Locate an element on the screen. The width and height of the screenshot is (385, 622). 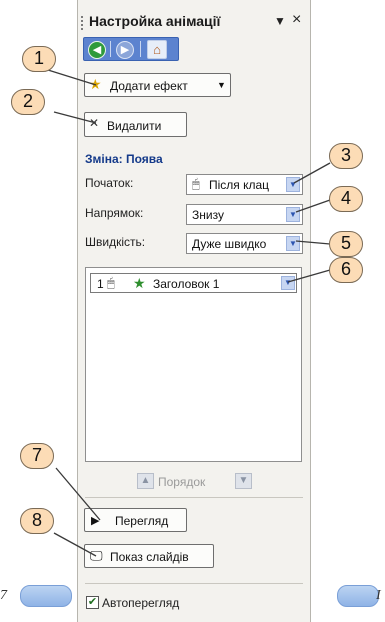
pane-title: Настройка анімації is located at coordinates (155, 21).